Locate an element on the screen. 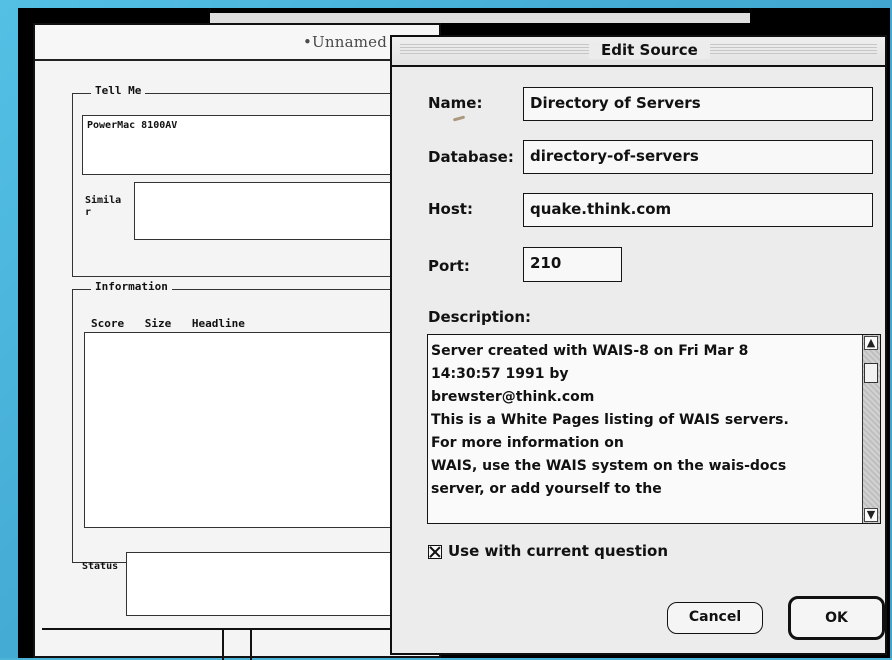  description-line: server, or add yourself to the is located at coordinates (546, 489).